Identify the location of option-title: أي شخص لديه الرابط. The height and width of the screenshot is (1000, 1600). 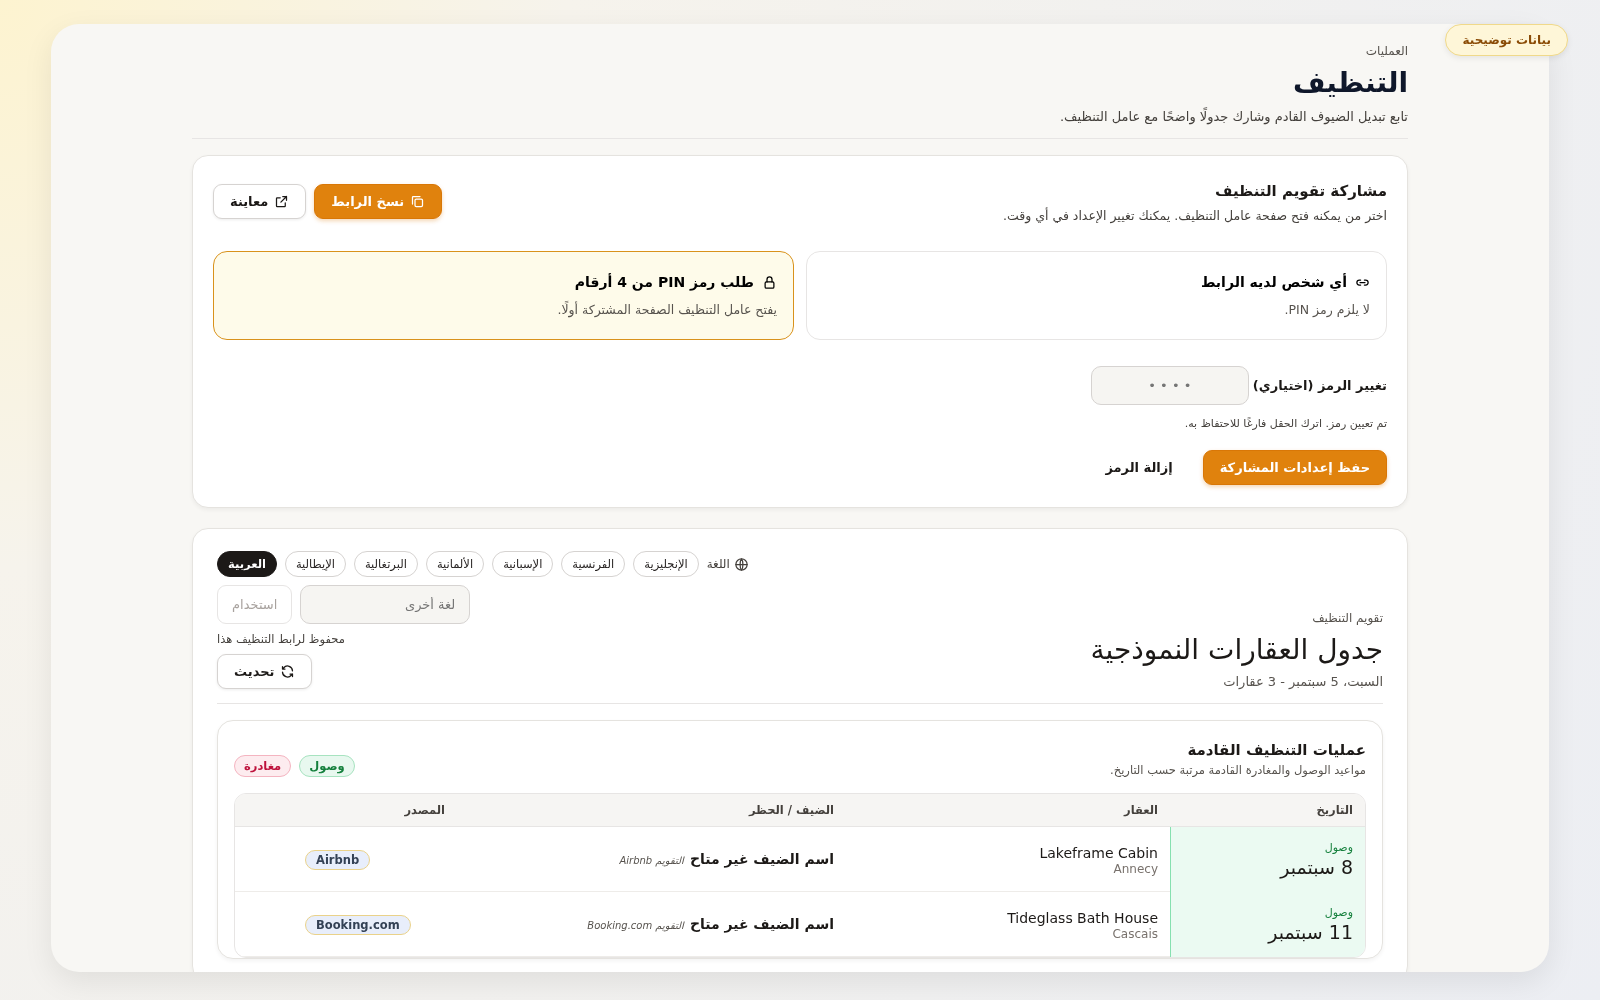
(1273, 282).